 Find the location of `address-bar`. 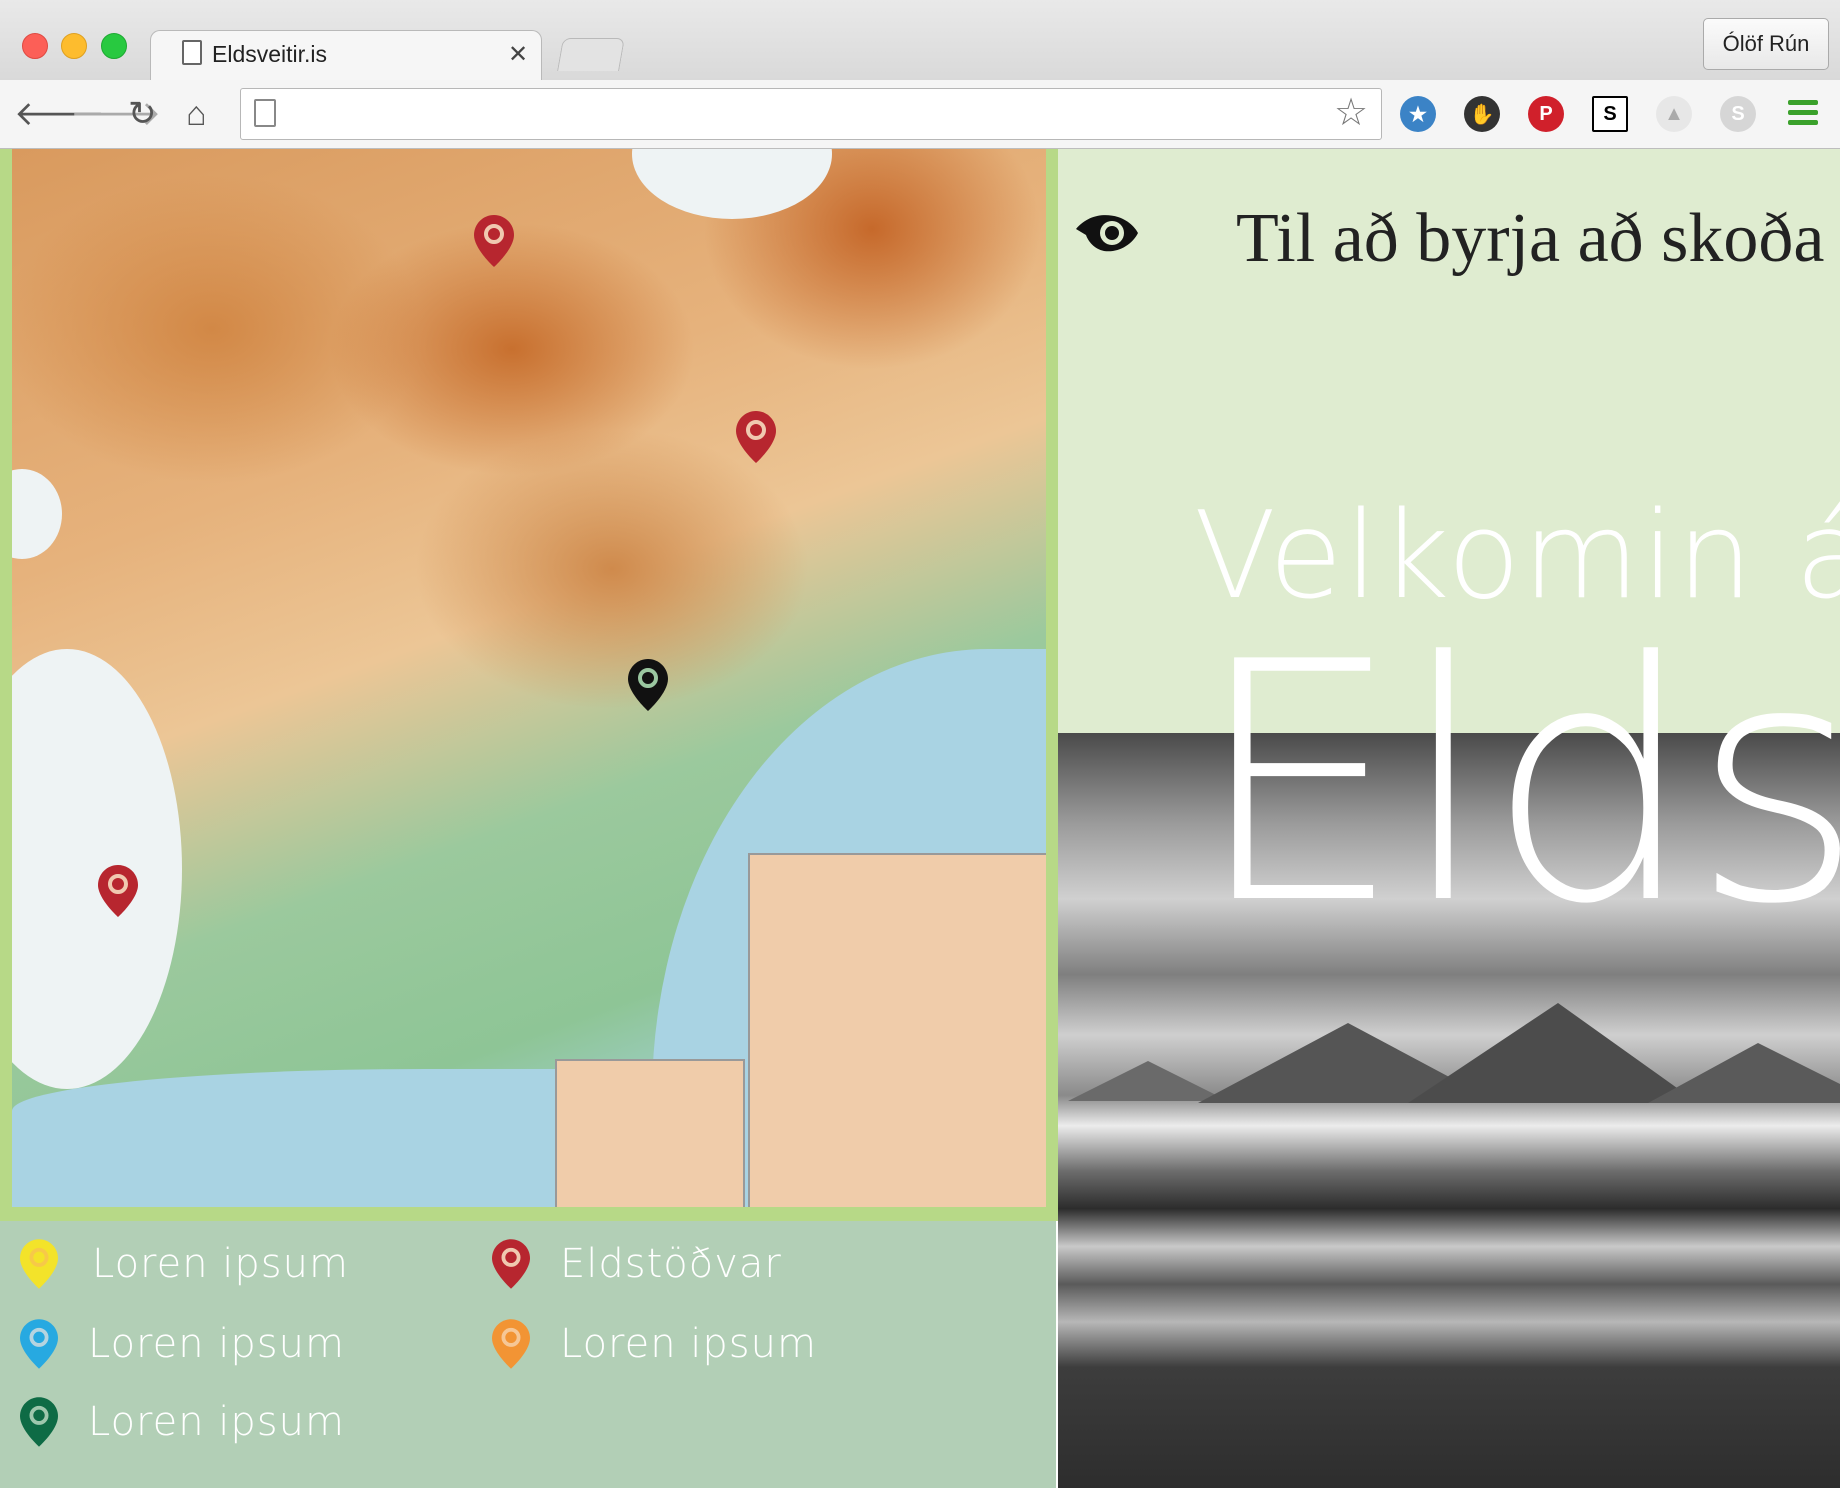

address-bar is located at coordinates (811, 114).